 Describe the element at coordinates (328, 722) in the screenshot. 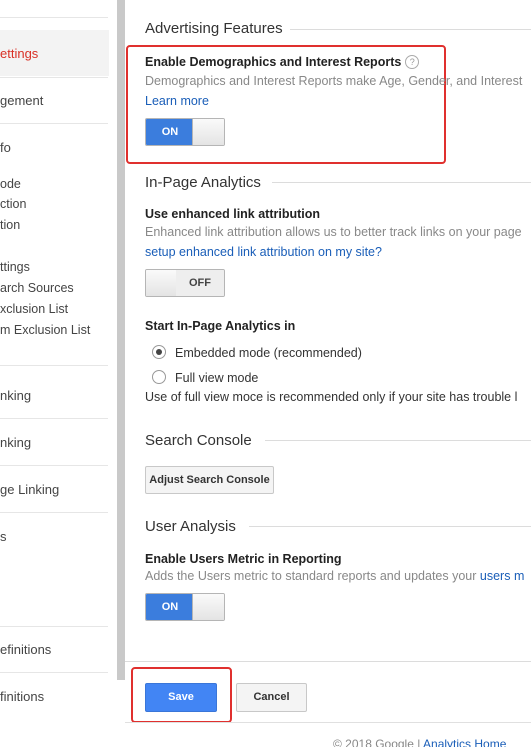

I see `footer-divider` at that location.